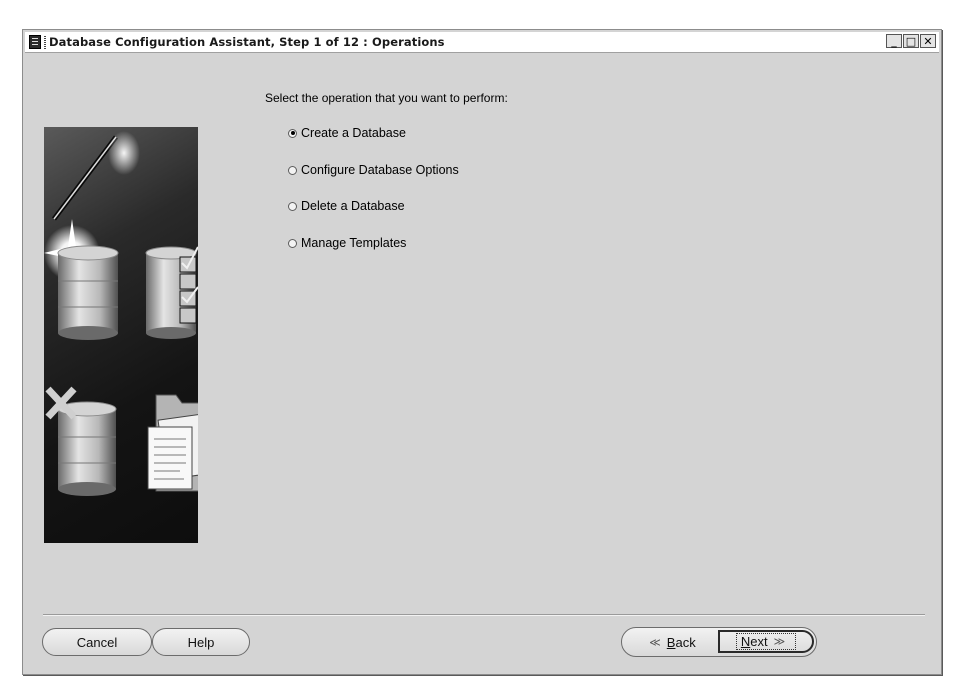 Image resolution: width=958 pixels, height=689 pixels. I want to click on close-button: ✕, so click(928, 41).